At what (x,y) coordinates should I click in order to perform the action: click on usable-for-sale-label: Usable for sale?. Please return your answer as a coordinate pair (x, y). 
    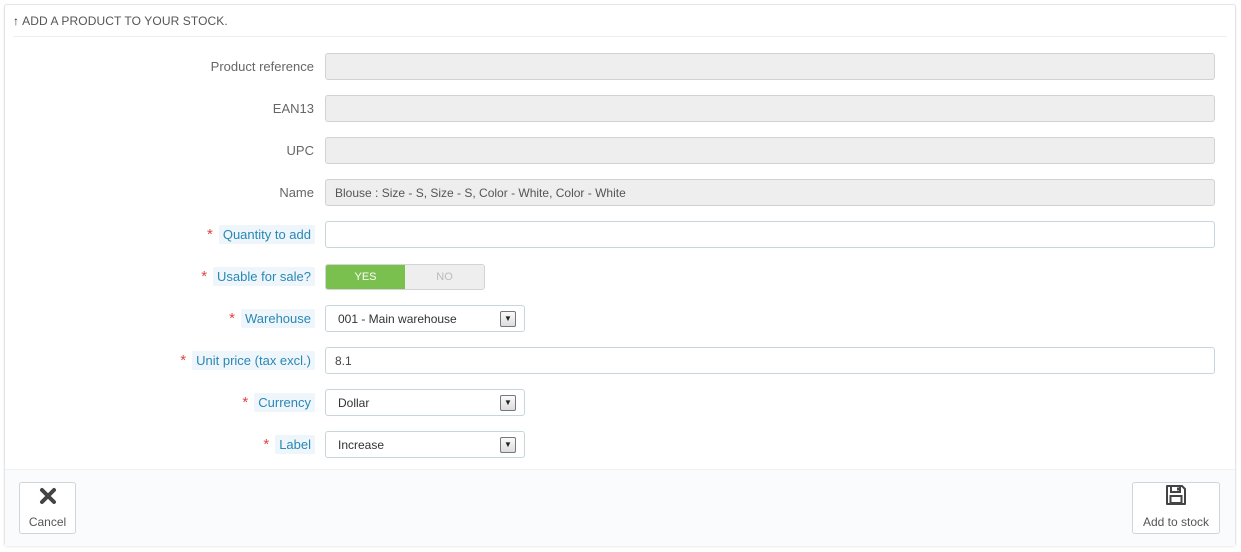
    Looking at the image, I should click on (264, 276).